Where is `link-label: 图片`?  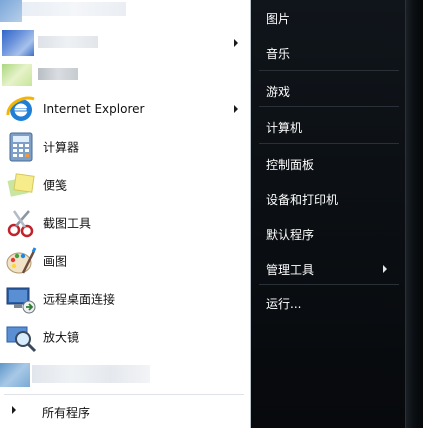 link-label: 图片 is located at coordinates (278, 19).